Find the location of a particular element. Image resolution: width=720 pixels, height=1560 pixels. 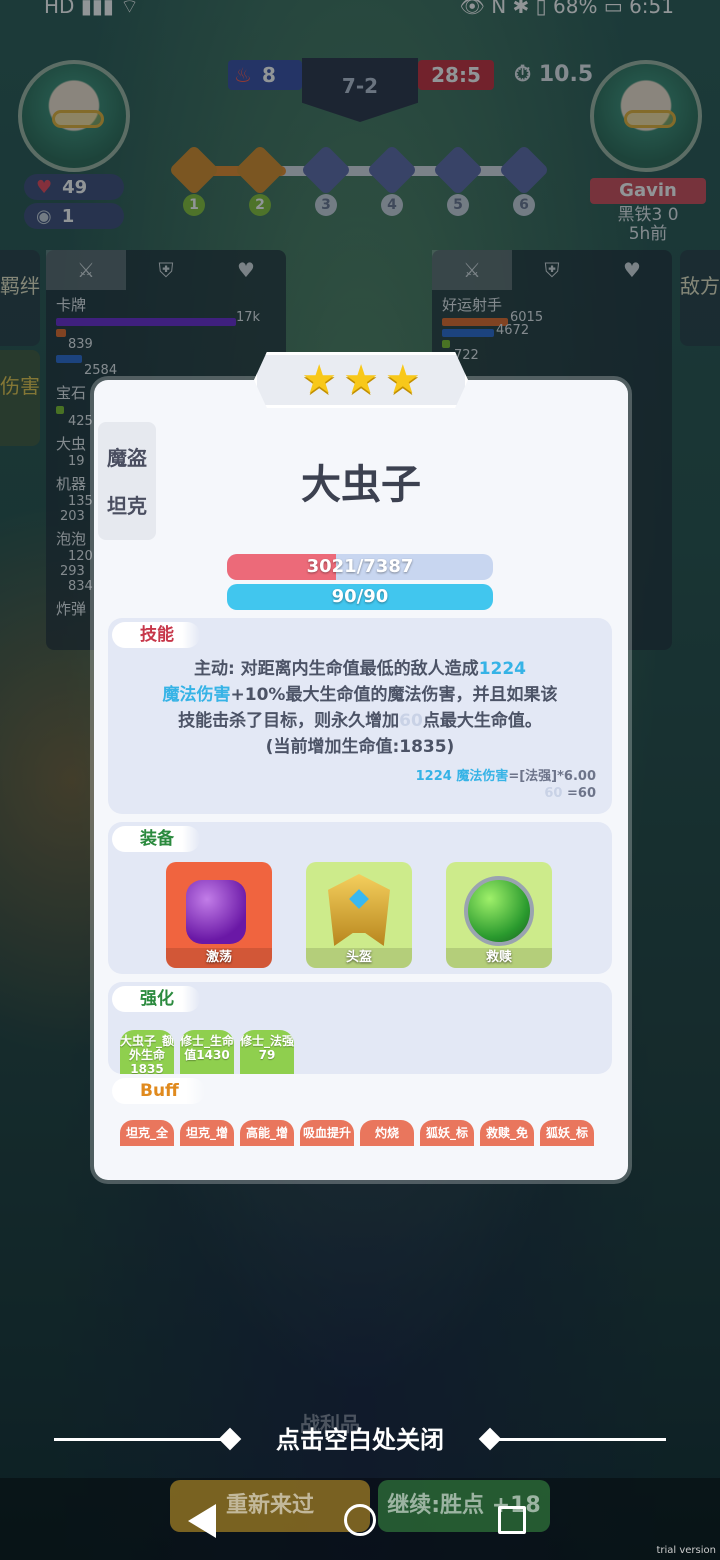

star-rating: ★ ★ ★ is located at coordinates (361, 380).